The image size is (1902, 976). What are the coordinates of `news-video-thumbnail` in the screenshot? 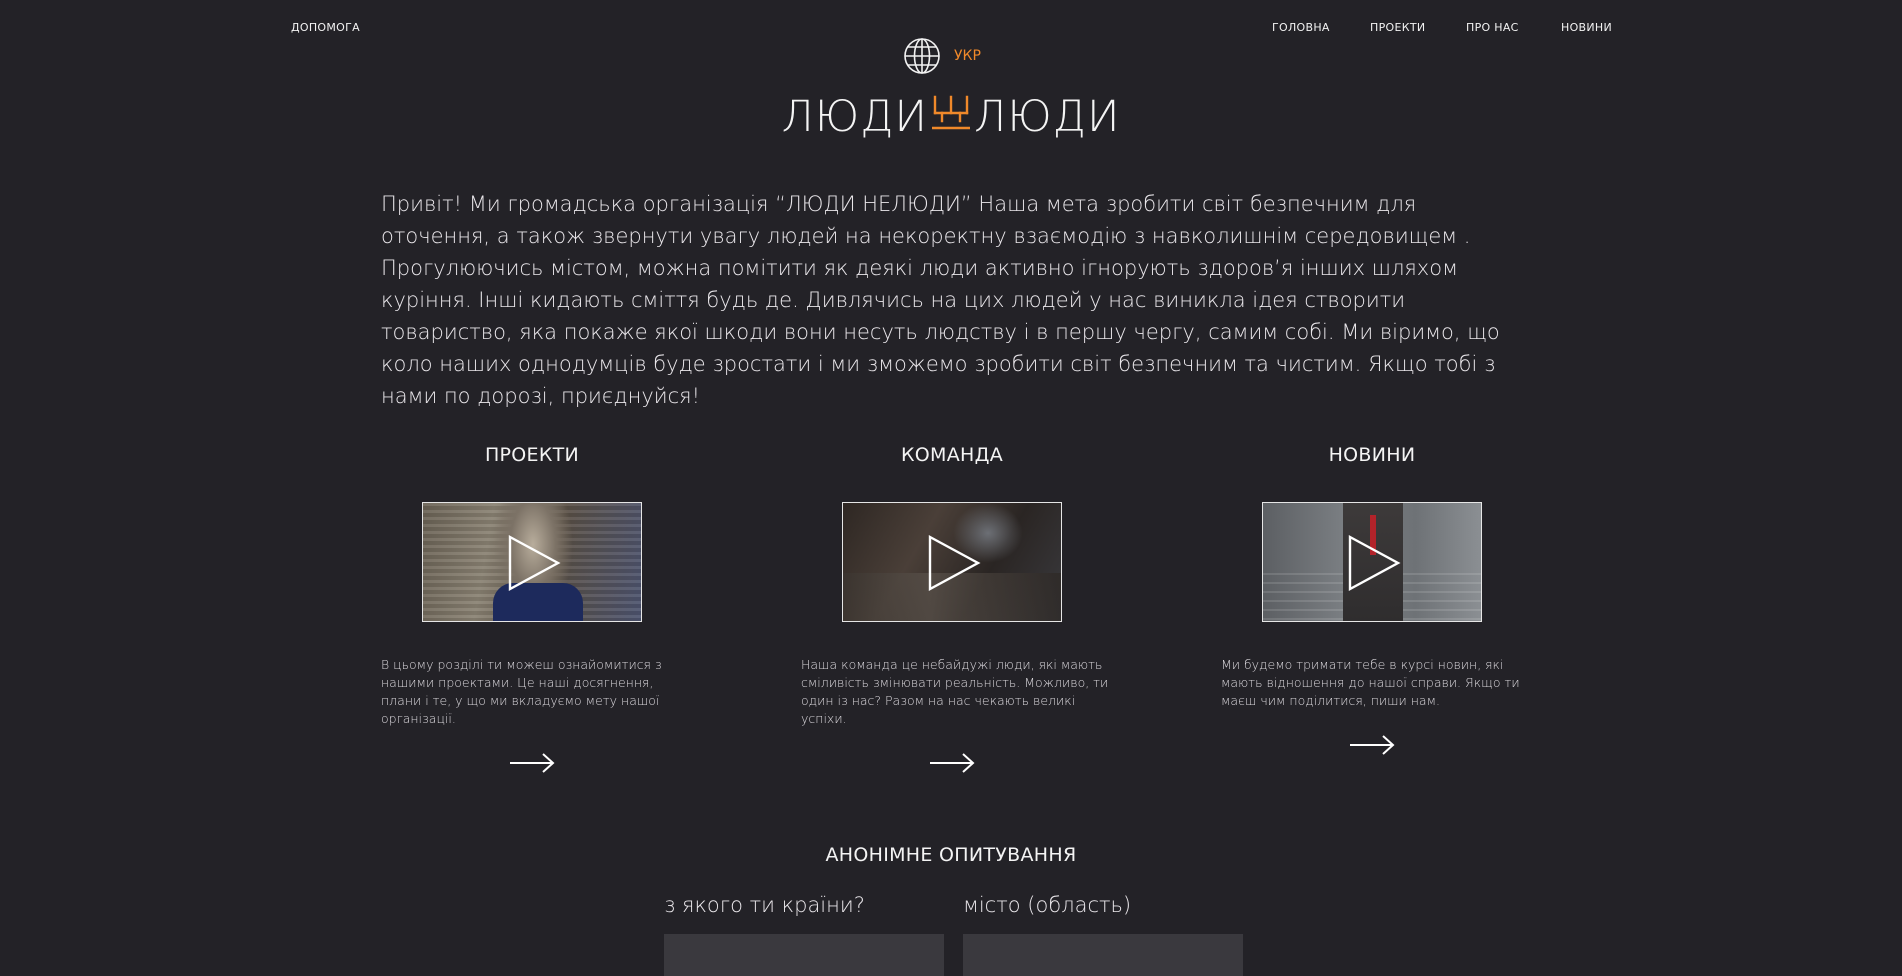 It's located at (1372, 562).